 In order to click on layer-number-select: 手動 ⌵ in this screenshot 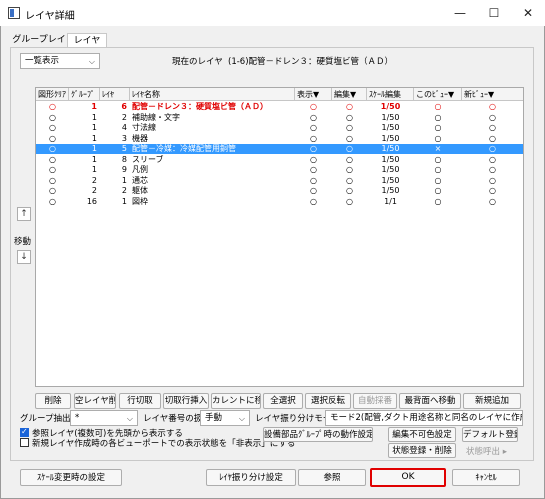, I will do `click(225, 418)`.